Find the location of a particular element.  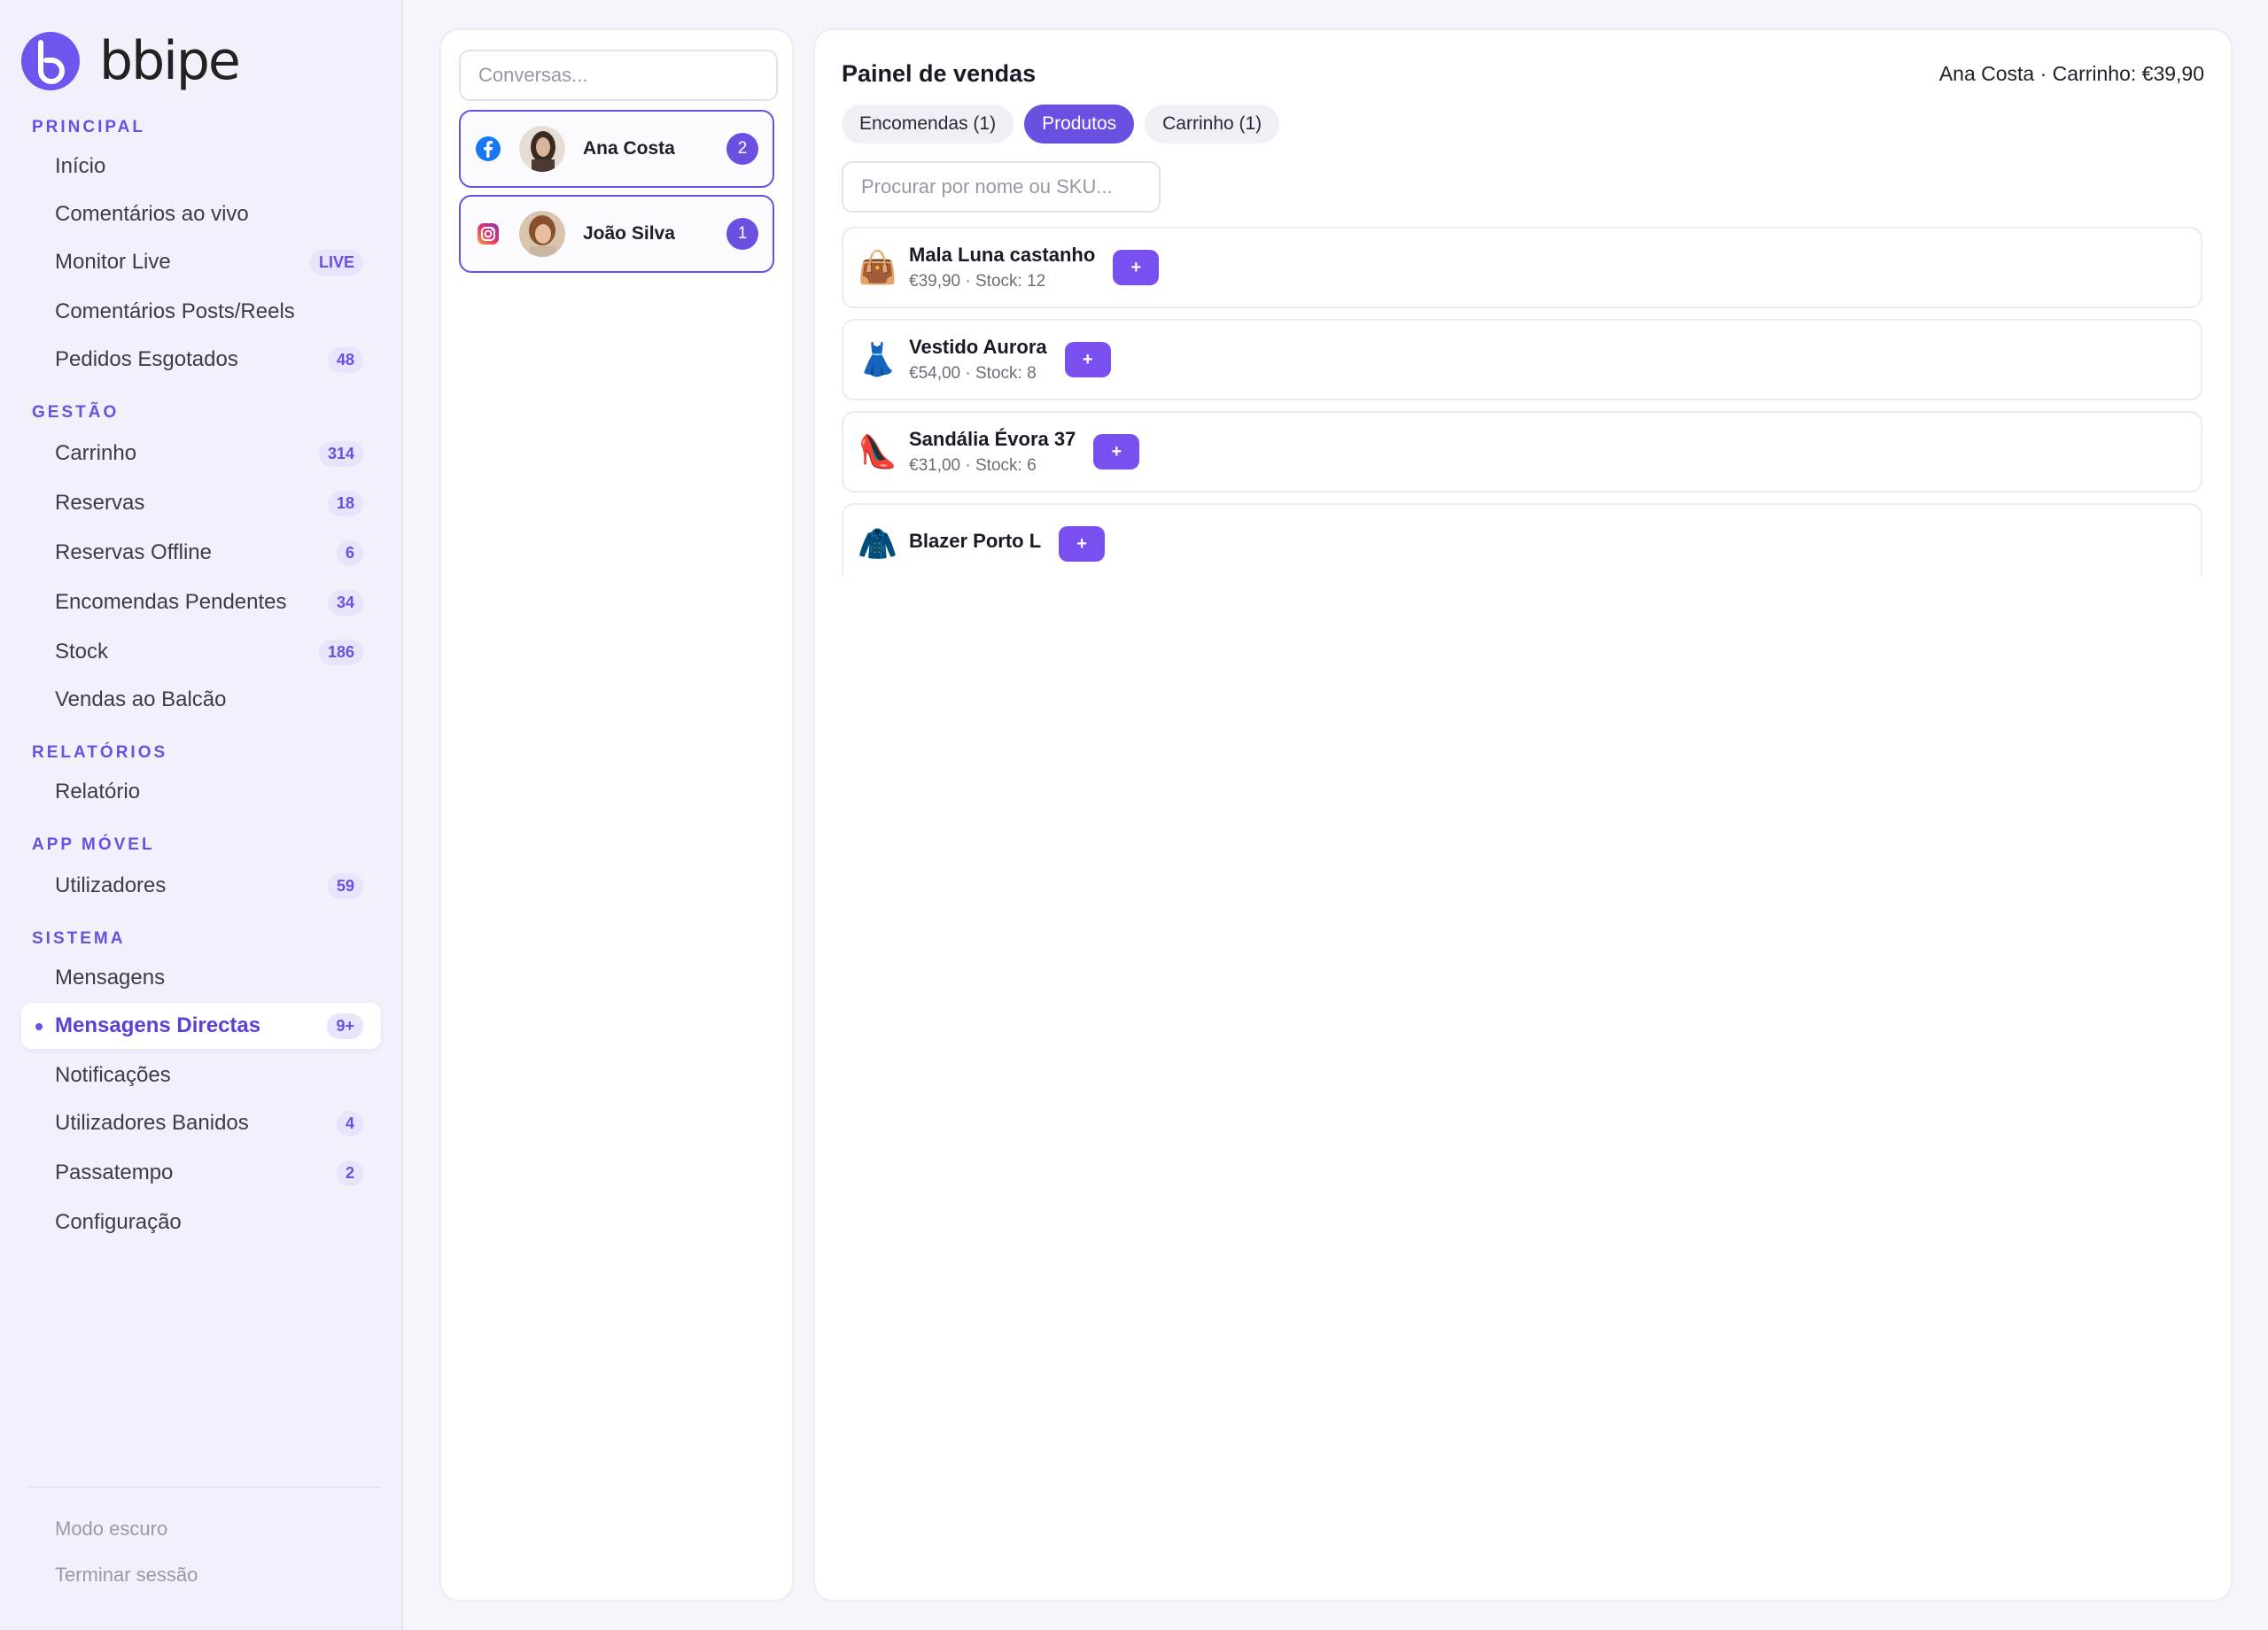

live-badge: LIVE is located at coordinates (336, 262).